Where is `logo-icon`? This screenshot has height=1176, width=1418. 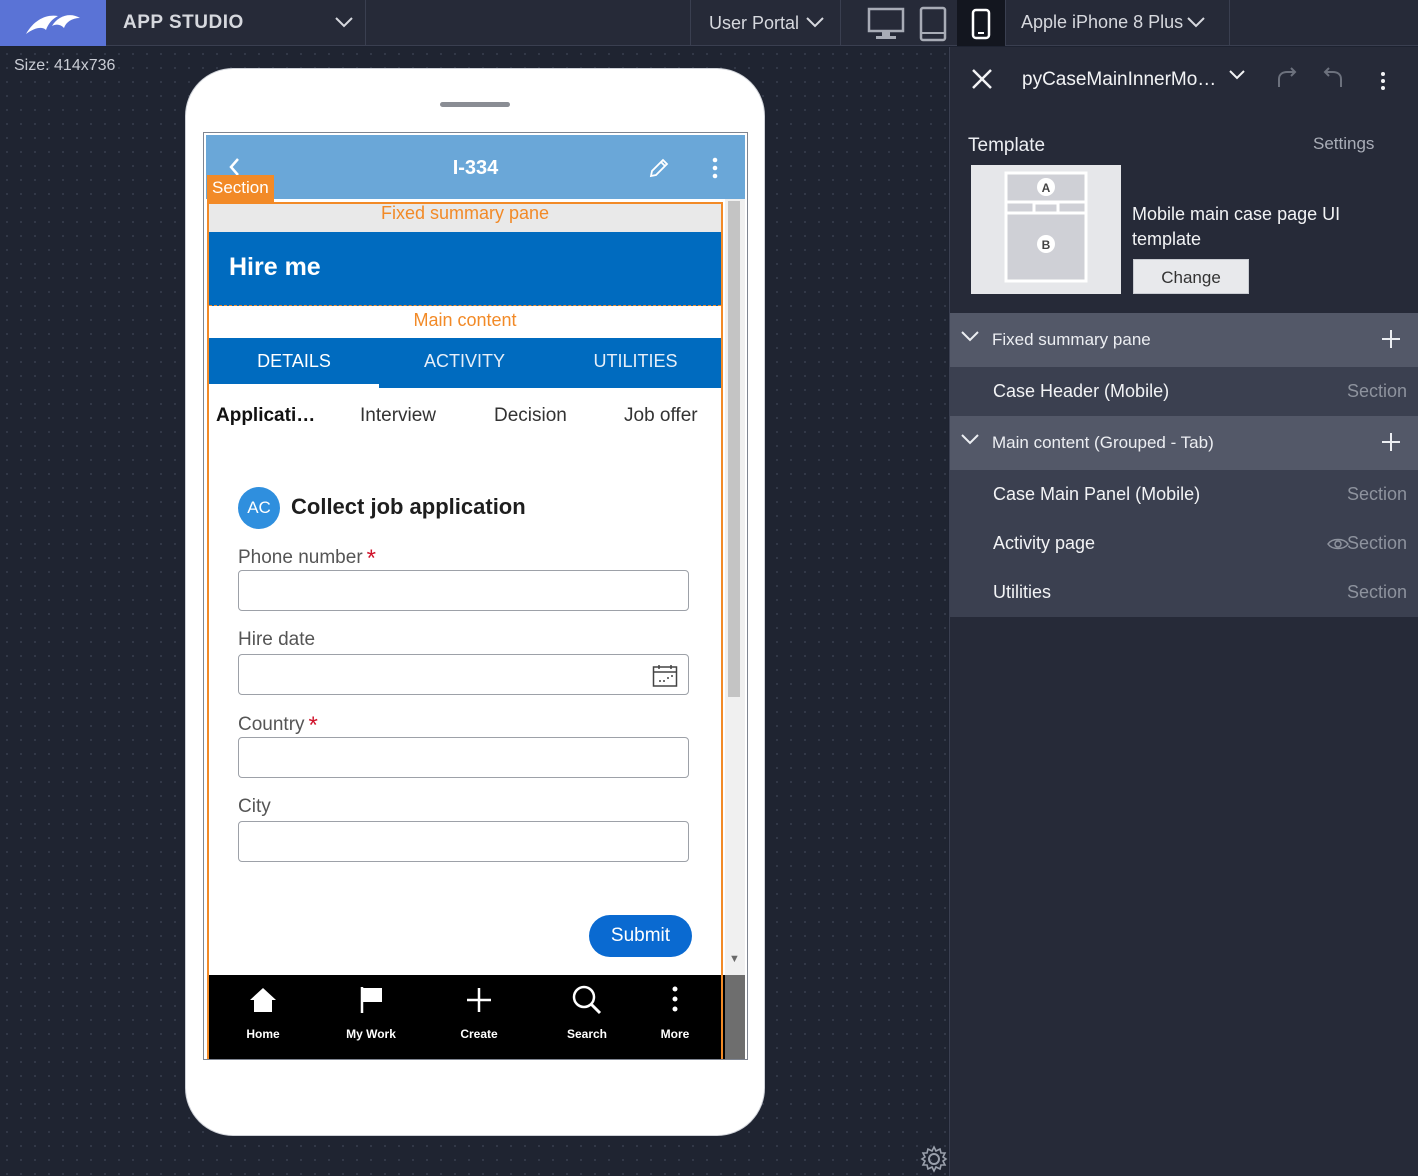
logo-icon is located at coordinates (53, 24).